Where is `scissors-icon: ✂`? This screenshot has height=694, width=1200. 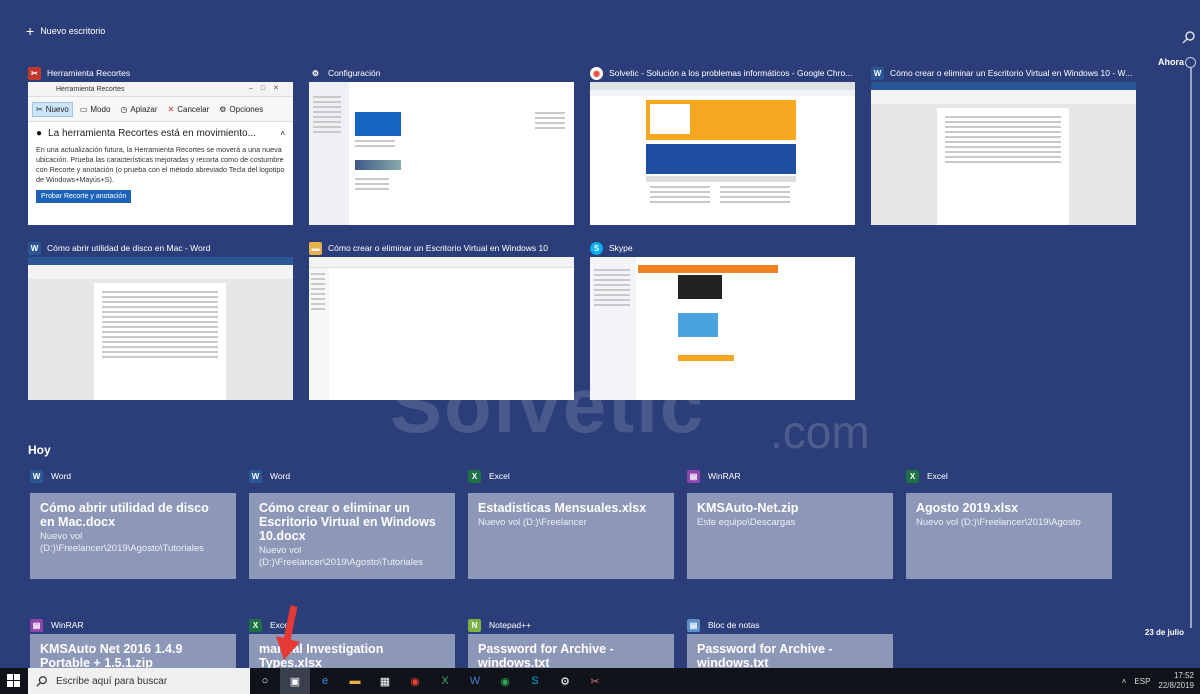 scissors-icon: ✂ is located at coordinates (39, 109).